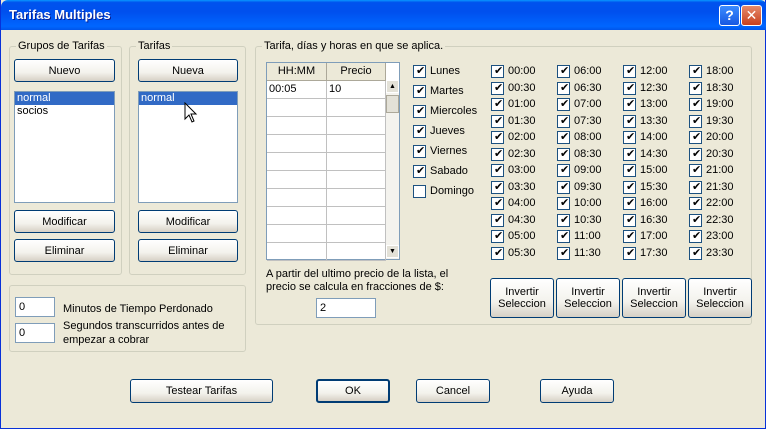  Describe the element at coordinates (64, 111) in the screenshot. I see `grupo-list-item: socios` at that location.